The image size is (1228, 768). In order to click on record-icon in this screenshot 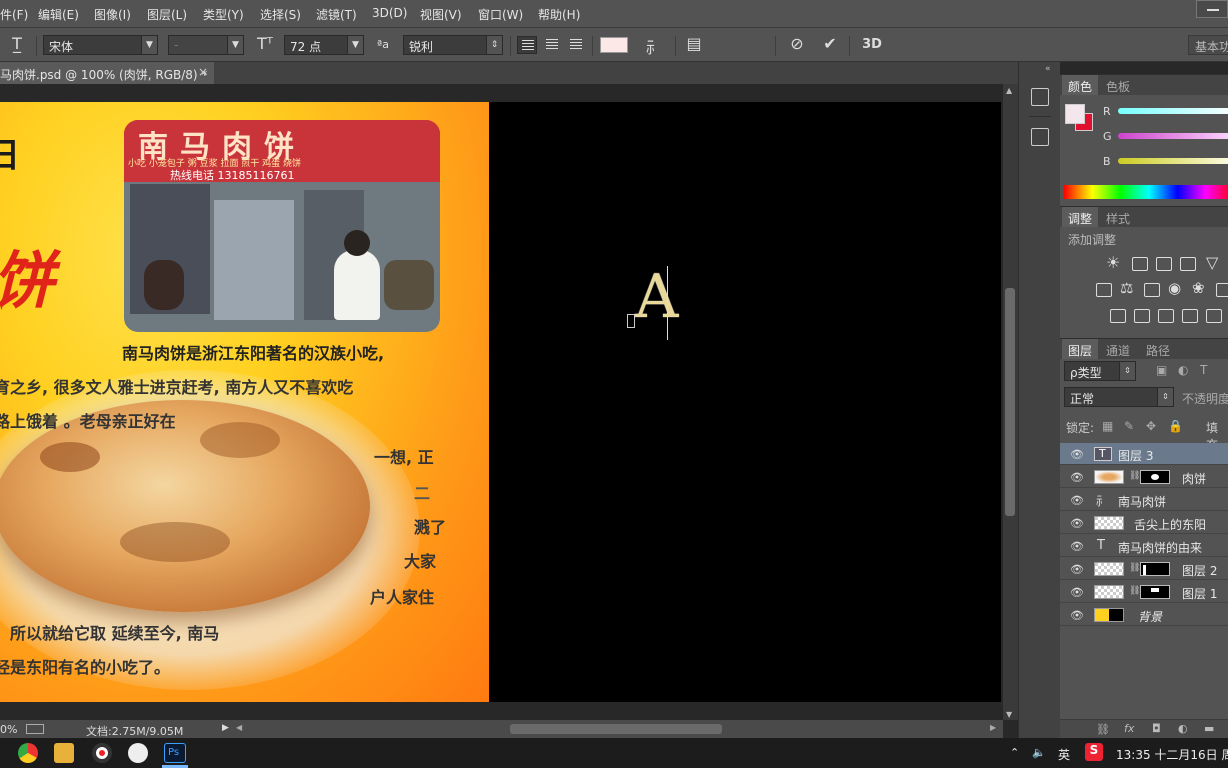, I will do `click(102, 753)`.